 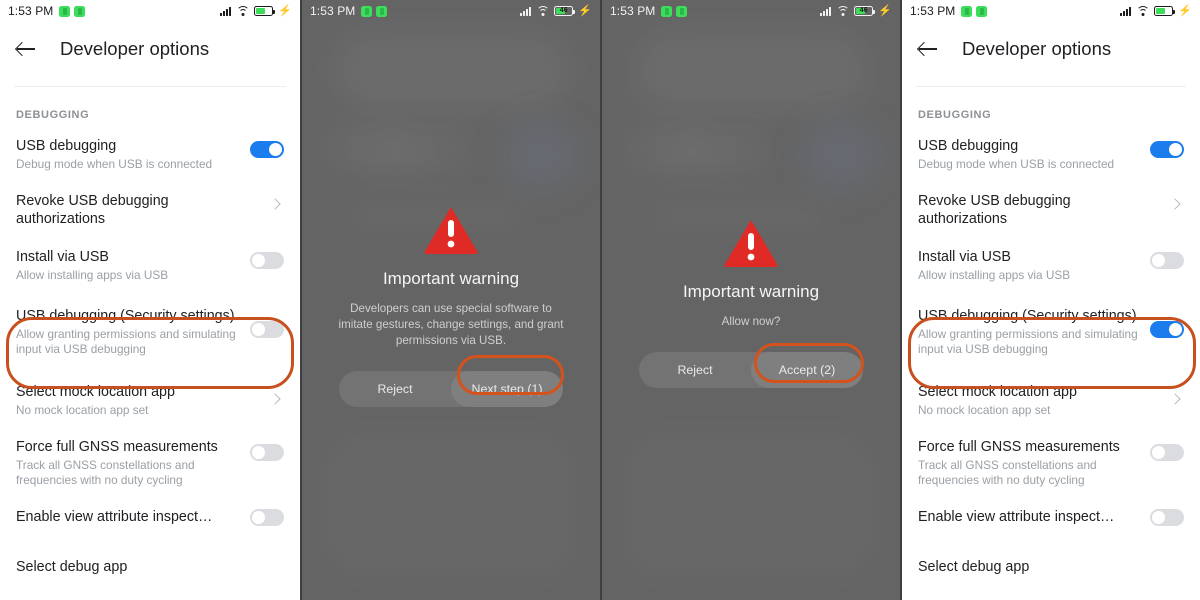 I want to click on row-title: Select mock location app, so click(x=95, y=392).